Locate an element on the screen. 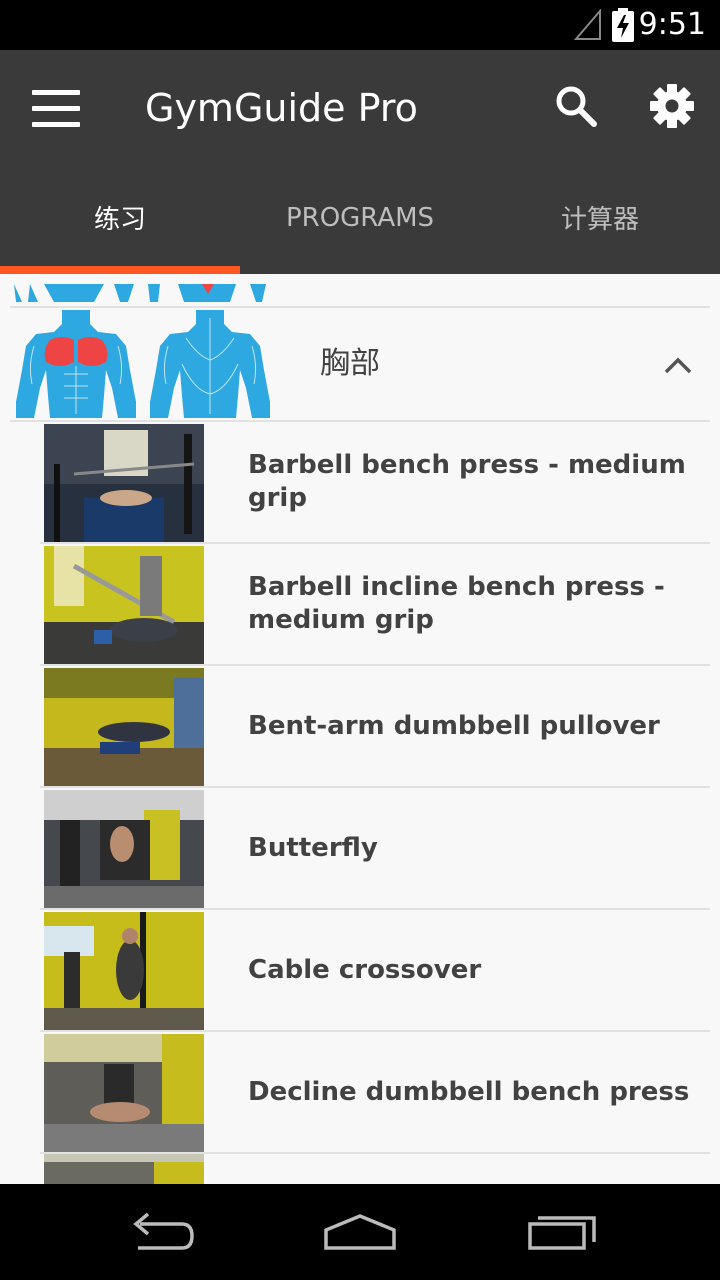 Image resolution: width=720 pixels, height=1280 pixels. back-figure is located at coordinates (210, 364).